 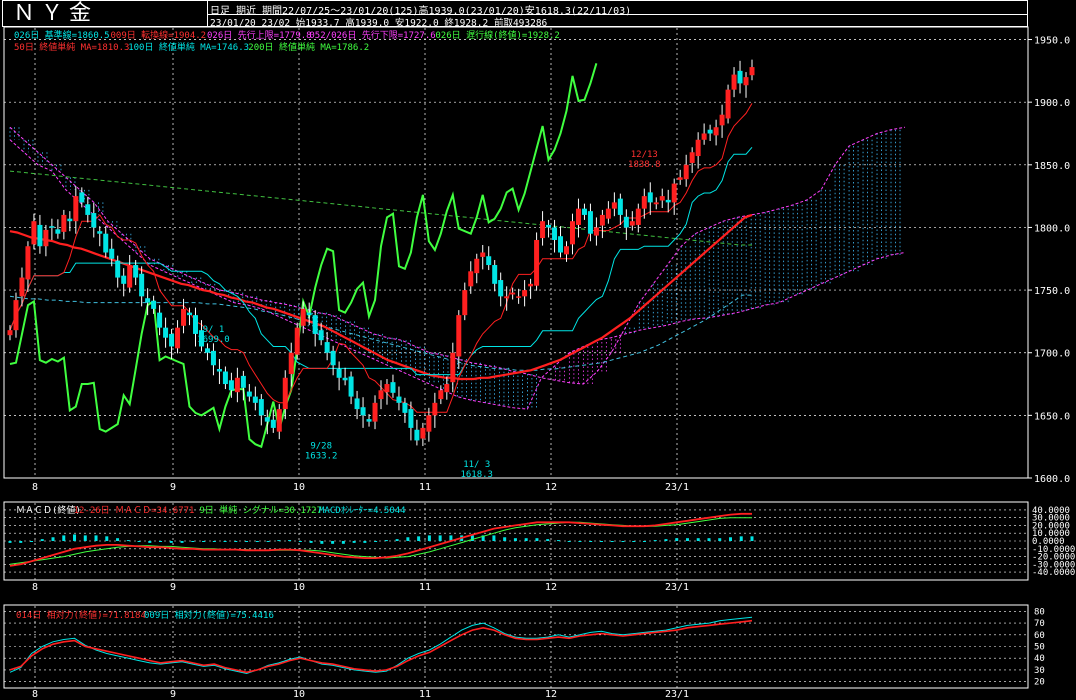 What do you see at coordinates (308, 47) in the screenshot?
I see `main-legend-row2-item: 200日 終値単純 MA=1786.2` at bounding box center [308, 47].